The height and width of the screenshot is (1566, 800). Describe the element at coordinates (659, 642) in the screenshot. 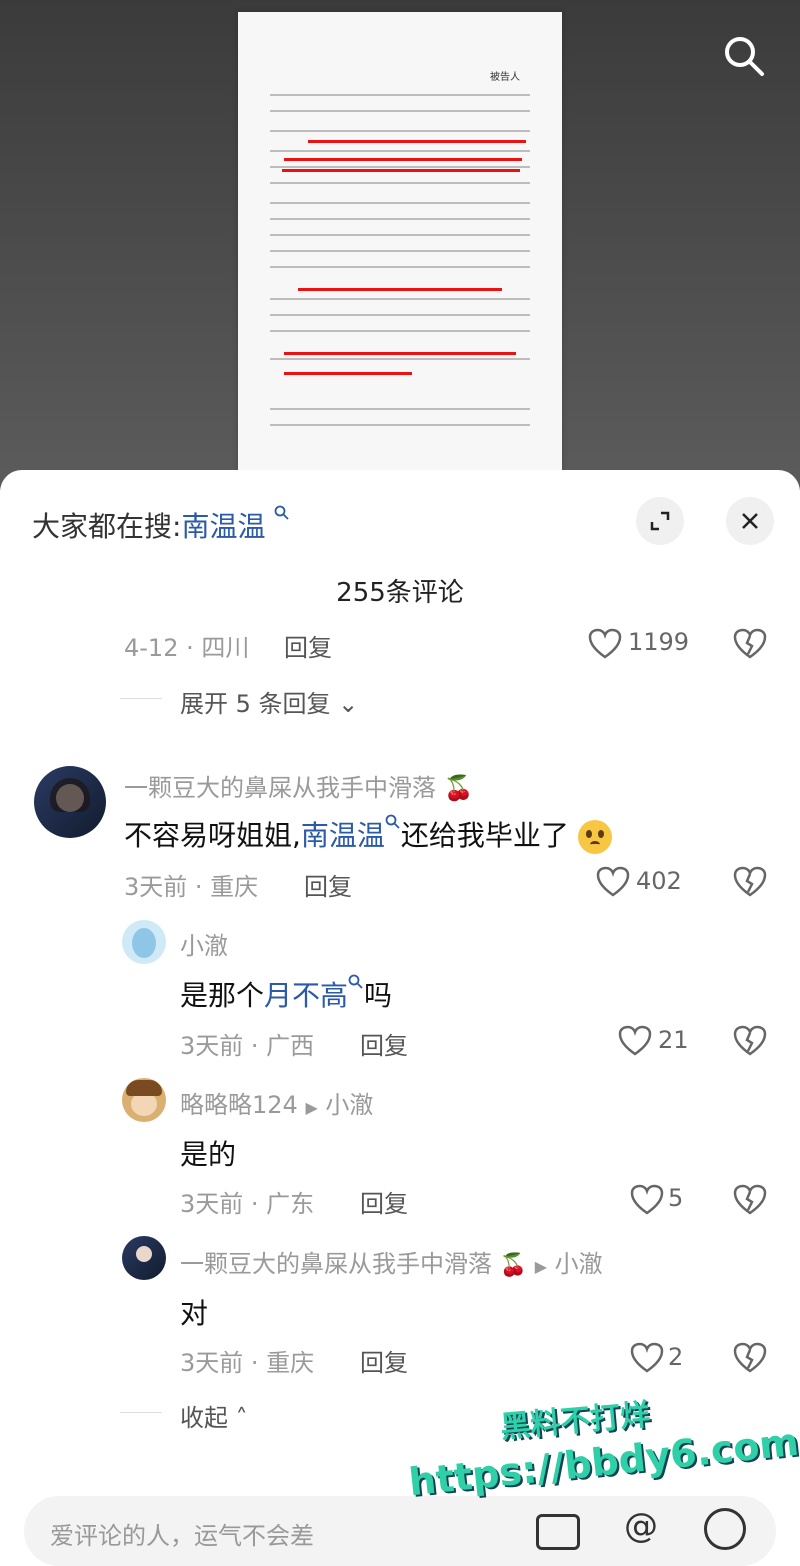

I see `like-count: 1199` at that location.